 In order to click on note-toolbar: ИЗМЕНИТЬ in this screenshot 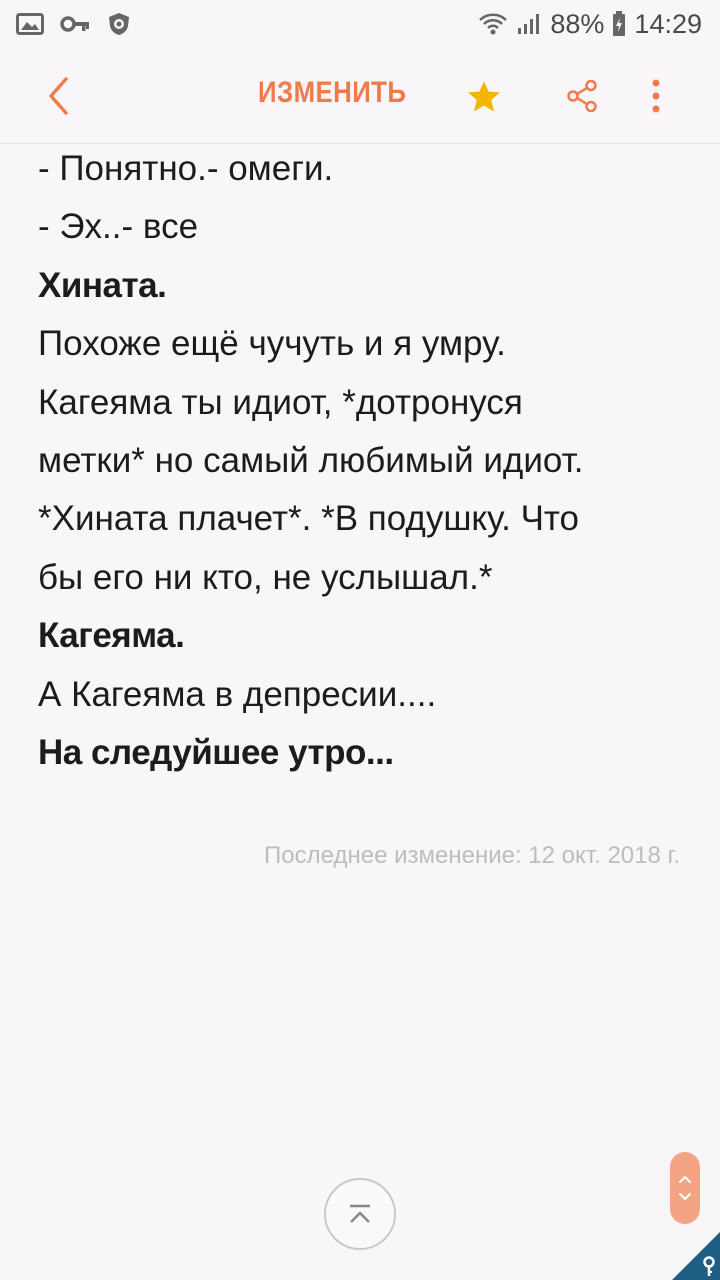, I will do `click(360, 96)`.